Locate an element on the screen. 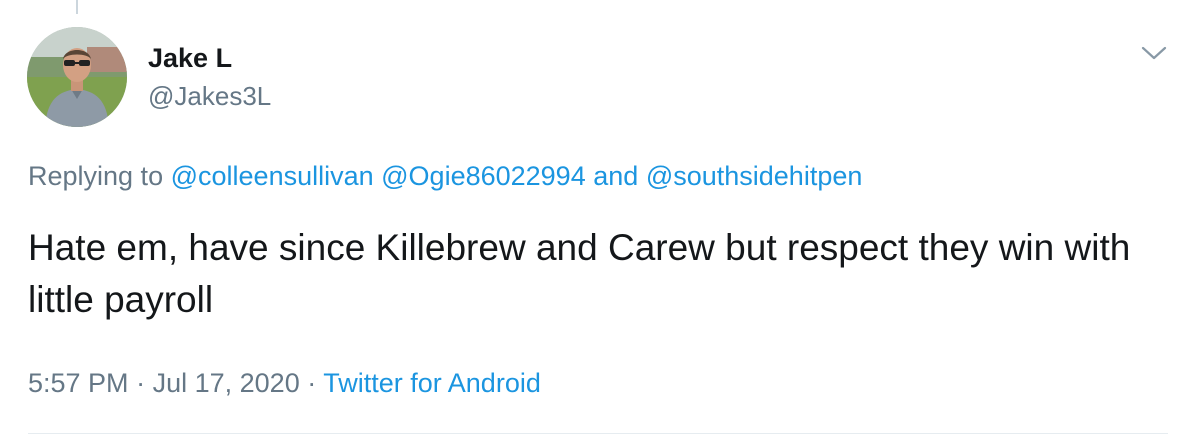 Image resolution: width=1200 pixels, height=437 pixels. tweet-menu-button is located at coordinates (1154, 53).